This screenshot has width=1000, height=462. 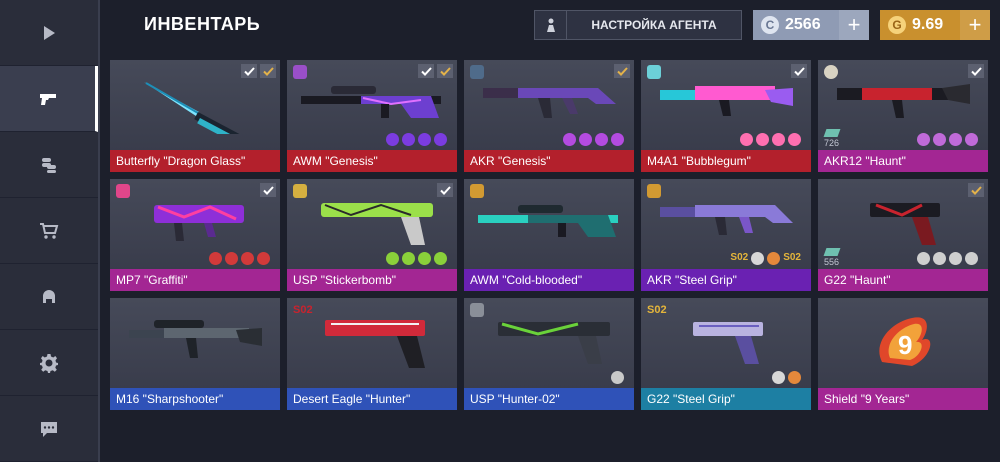 I want to click on inventory-item: AWM "Cold-blooded", so click(x=549, y=235).